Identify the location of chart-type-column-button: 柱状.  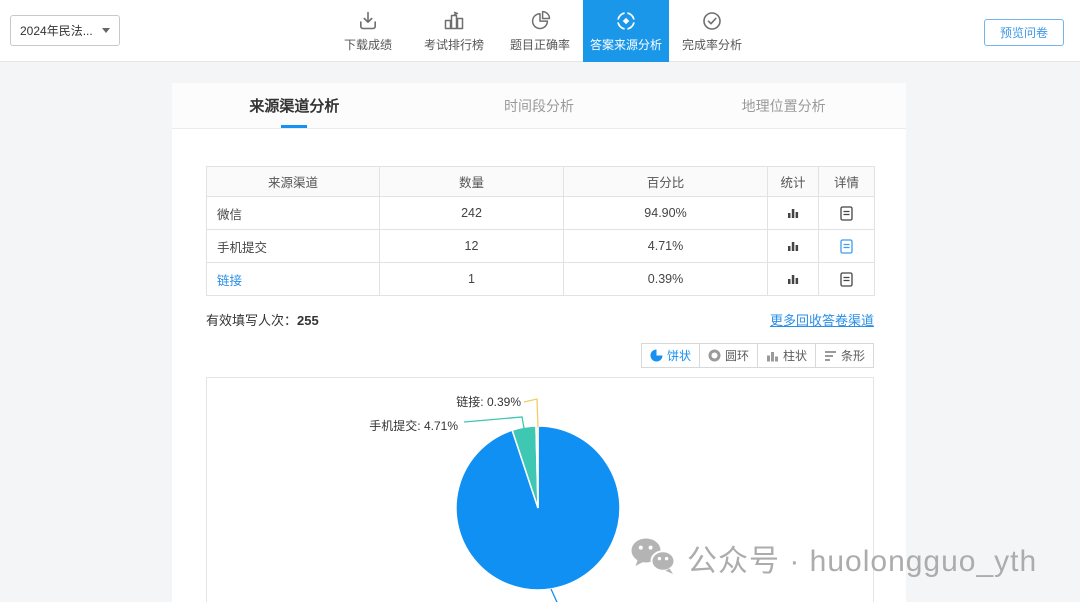
(786, 355).